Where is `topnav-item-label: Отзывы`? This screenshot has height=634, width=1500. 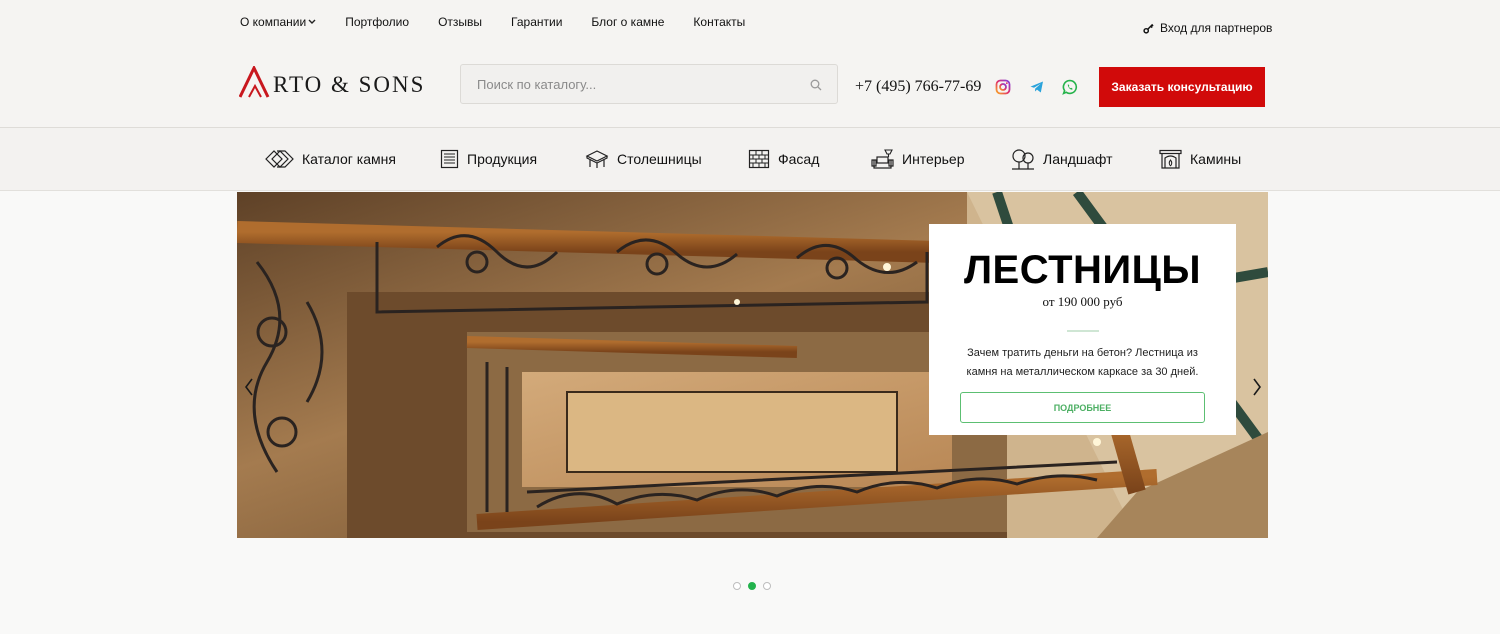
topnav-item-label: Отзывы is located at coordinates (460, 22).